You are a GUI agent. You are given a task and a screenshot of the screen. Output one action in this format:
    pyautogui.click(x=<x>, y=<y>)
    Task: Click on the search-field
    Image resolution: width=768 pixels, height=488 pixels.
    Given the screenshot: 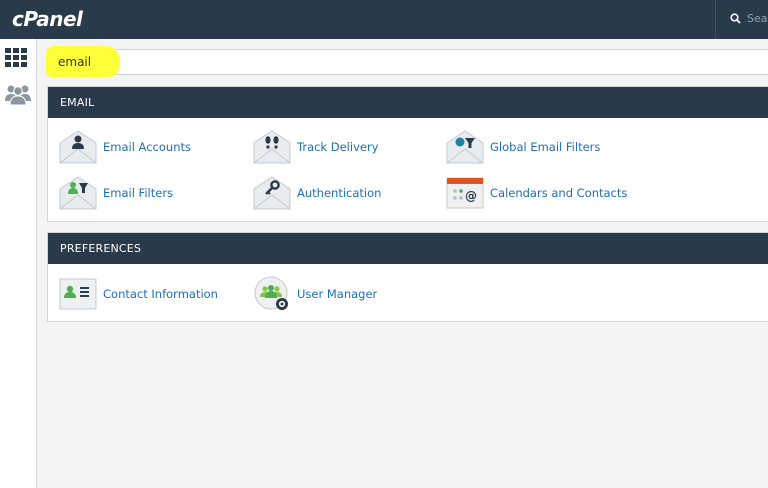 What is the action you would take?
    pyautogui.click(x=407, y=61)
    